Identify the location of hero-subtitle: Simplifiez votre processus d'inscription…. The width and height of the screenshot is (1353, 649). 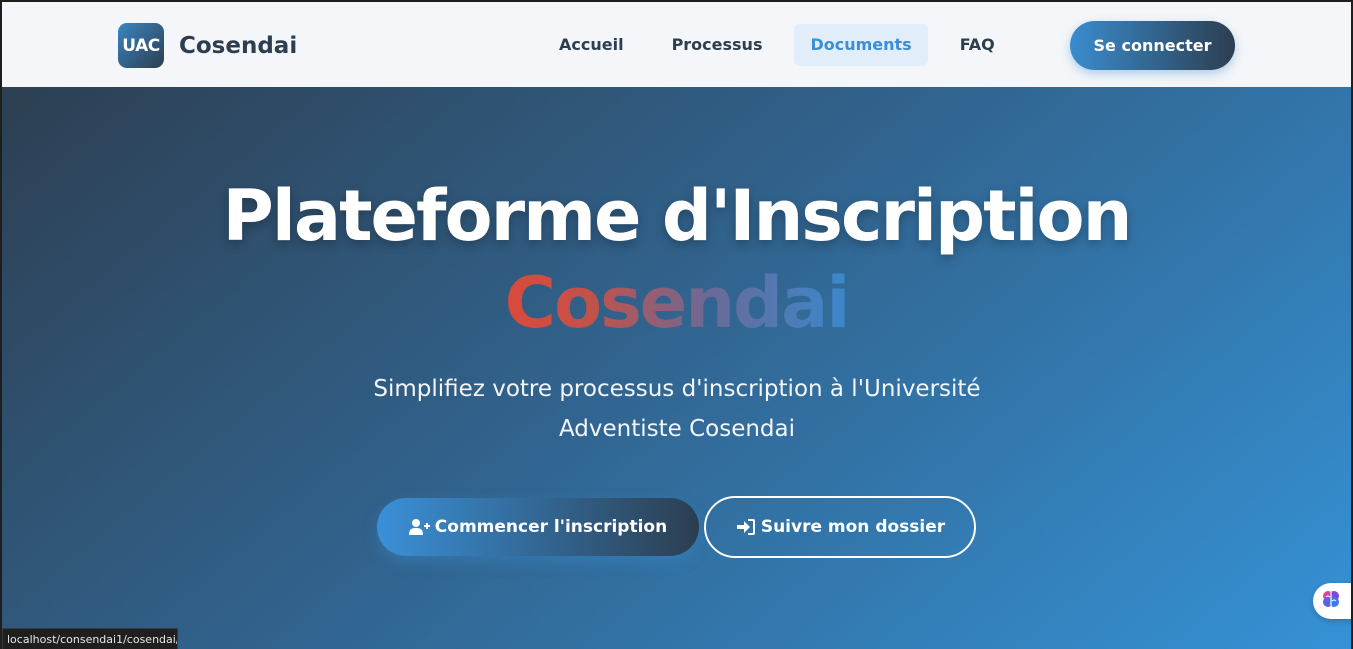
(677, 409).